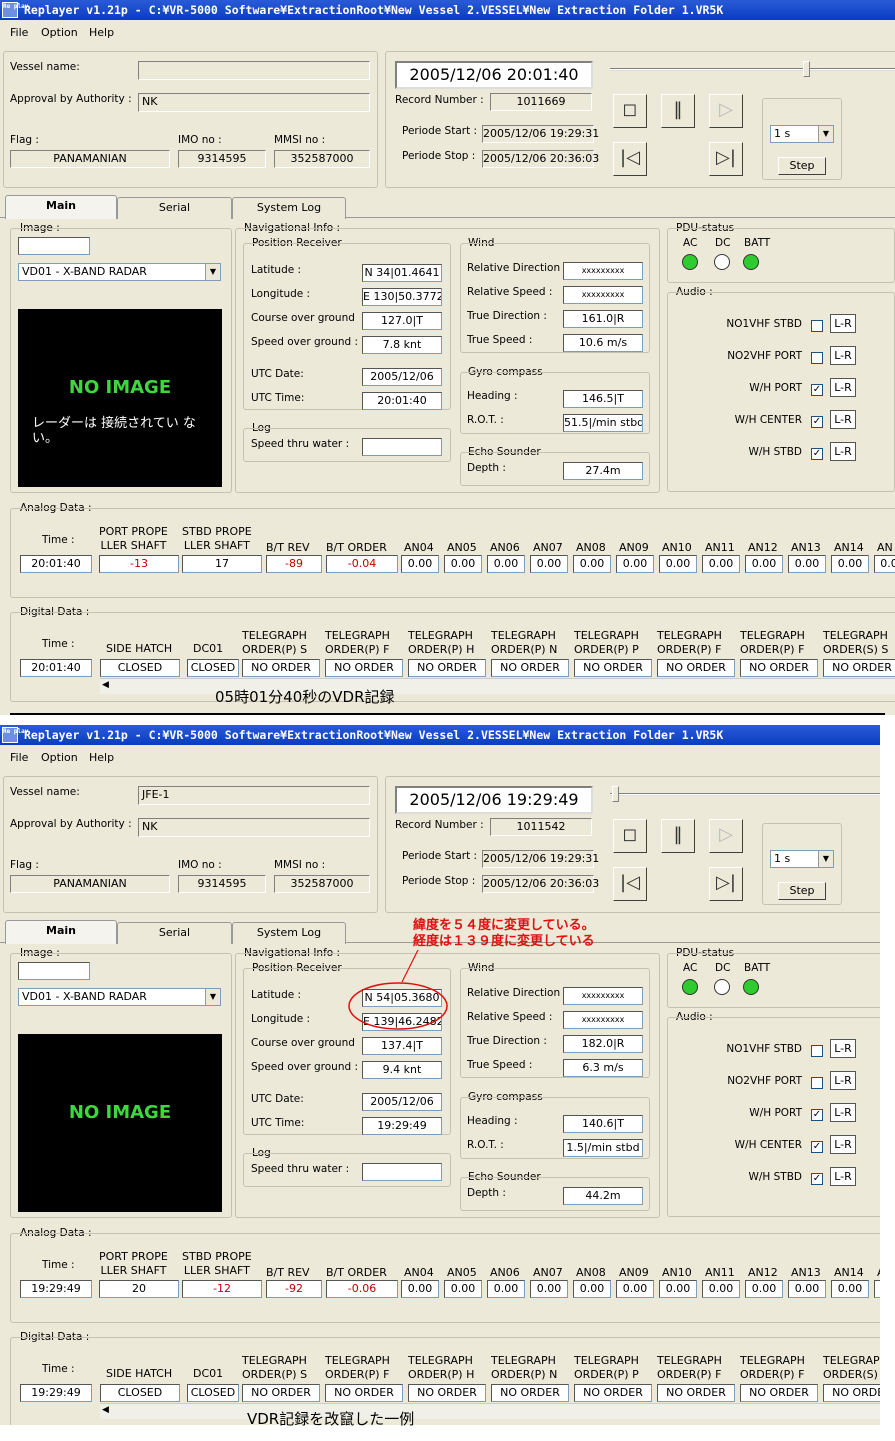 This screenshot has width=895, height=1441. I want to click on record-number-field: 1011669, so click(541, 102).